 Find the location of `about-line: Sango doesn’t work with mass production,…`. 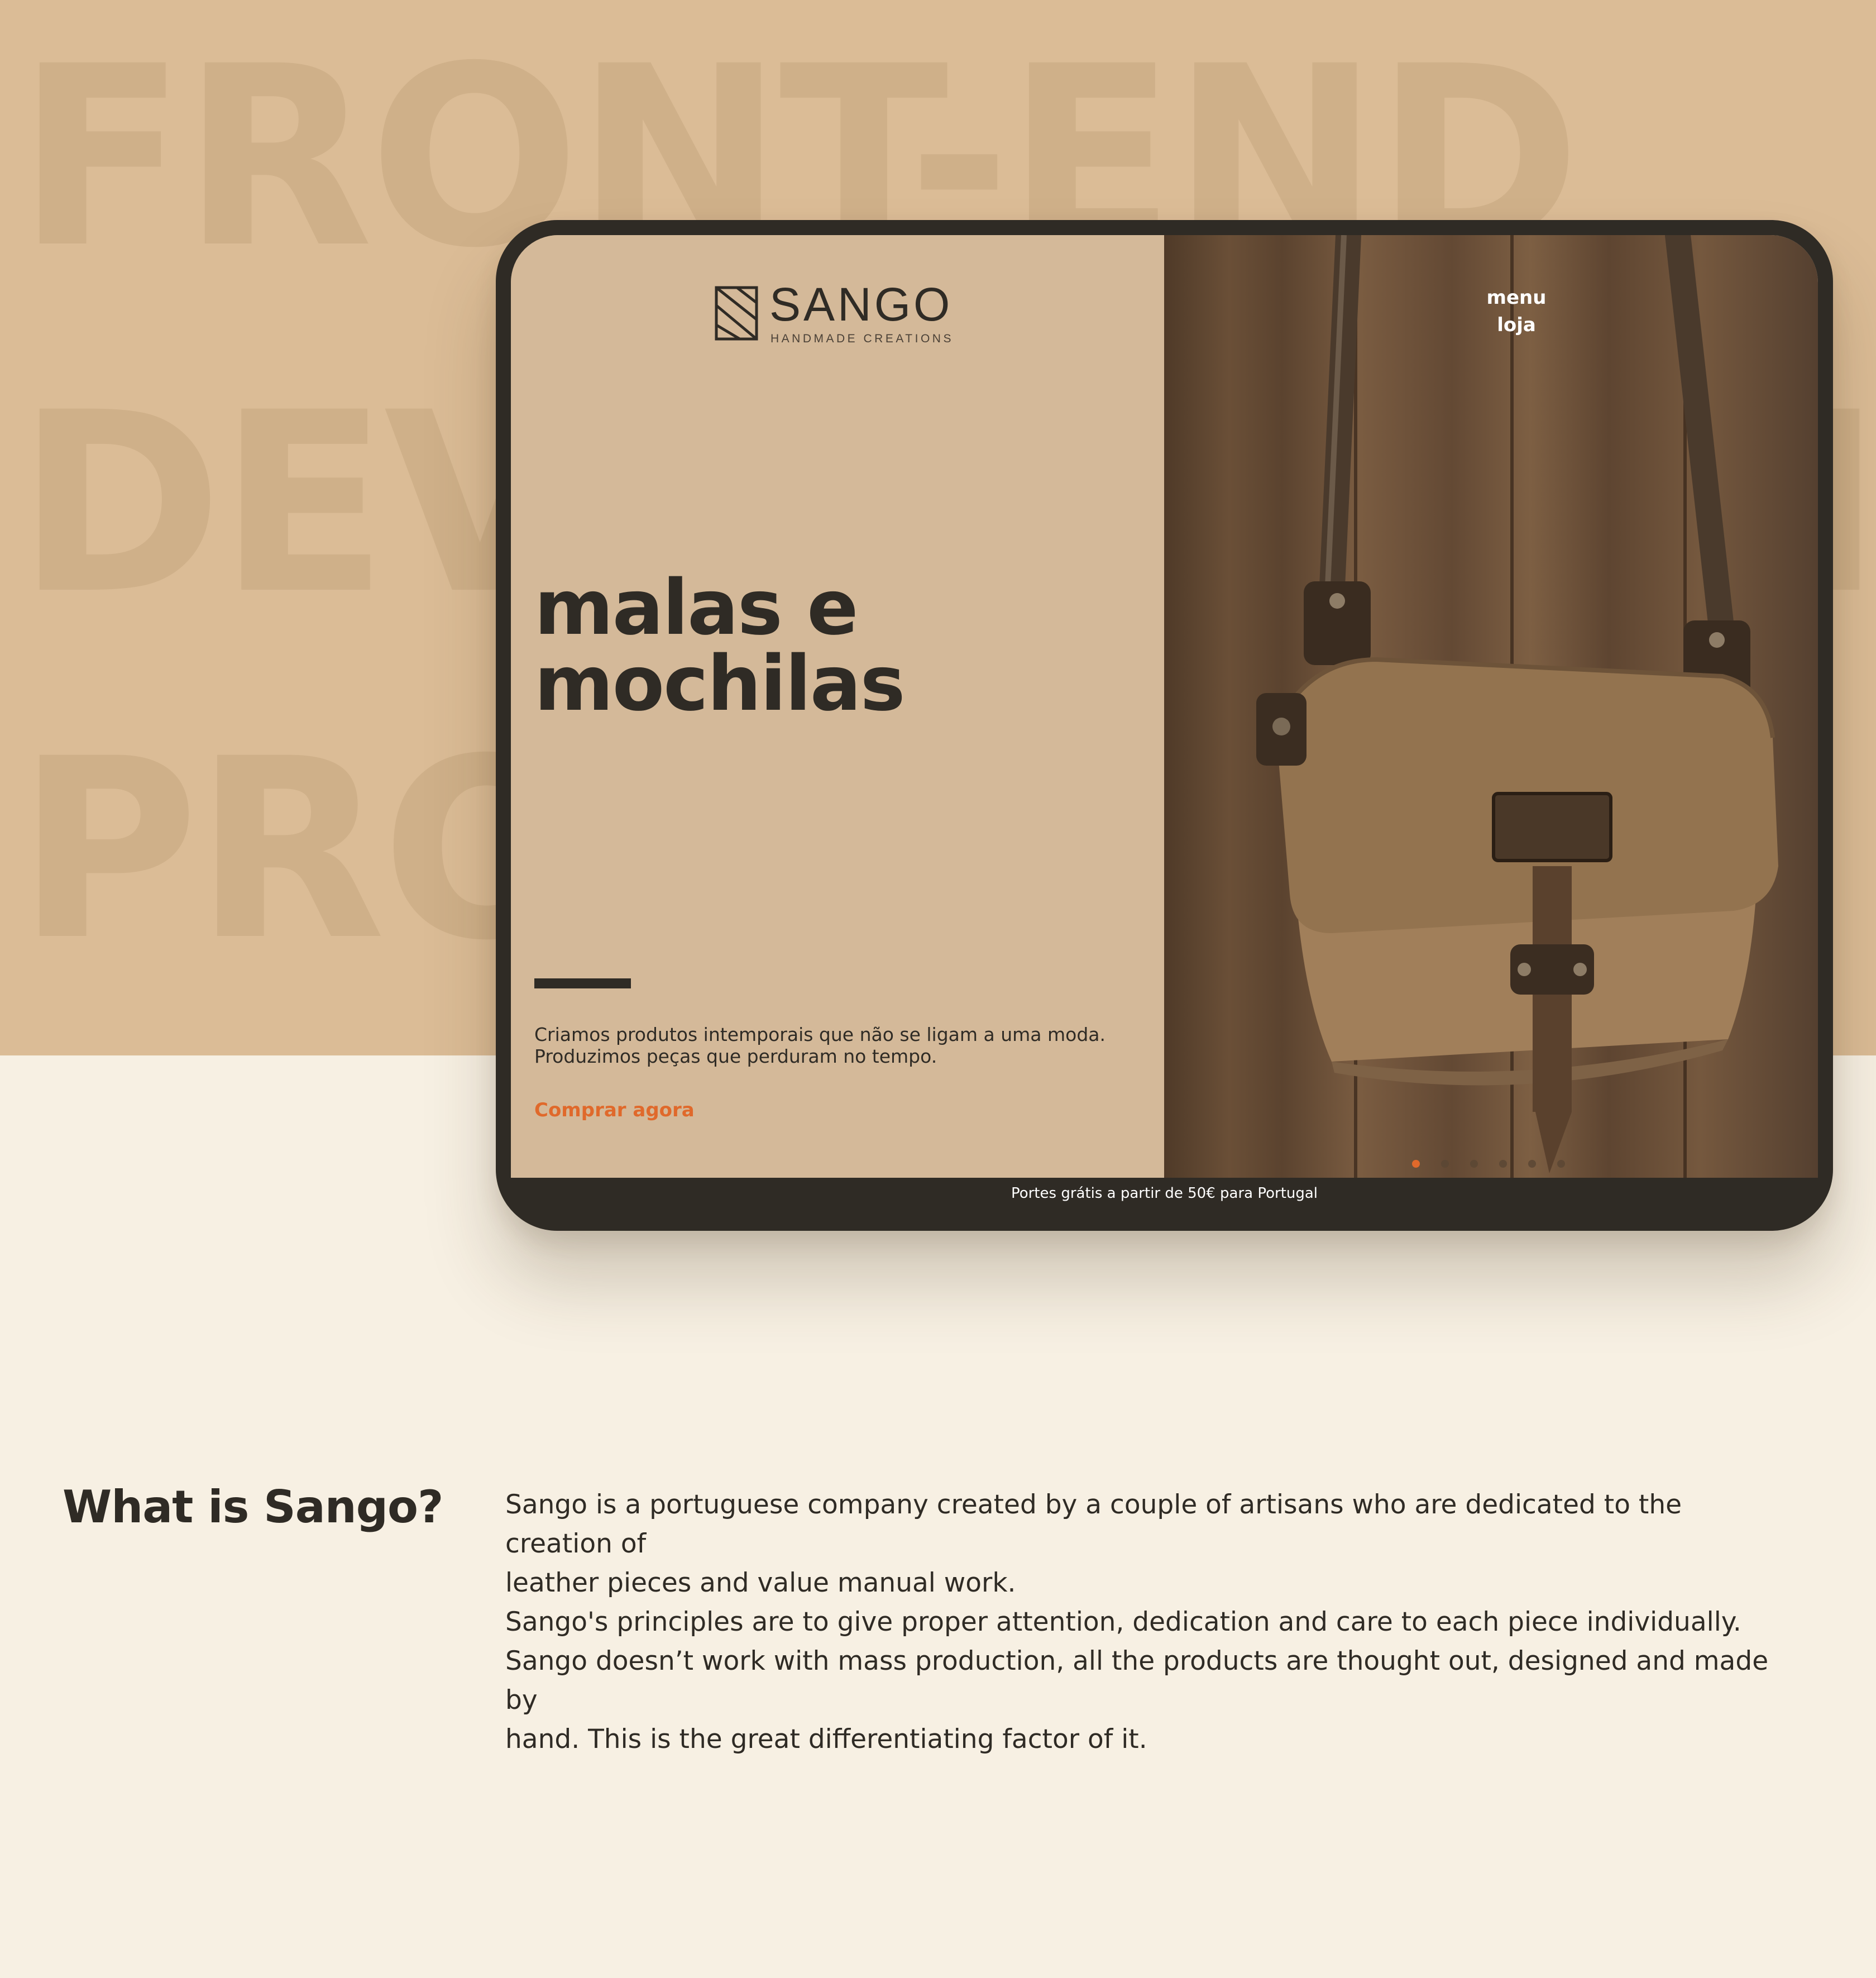

about-line: Sango doesn’t work with mass production,… is located at coordinates (1137, 1681).